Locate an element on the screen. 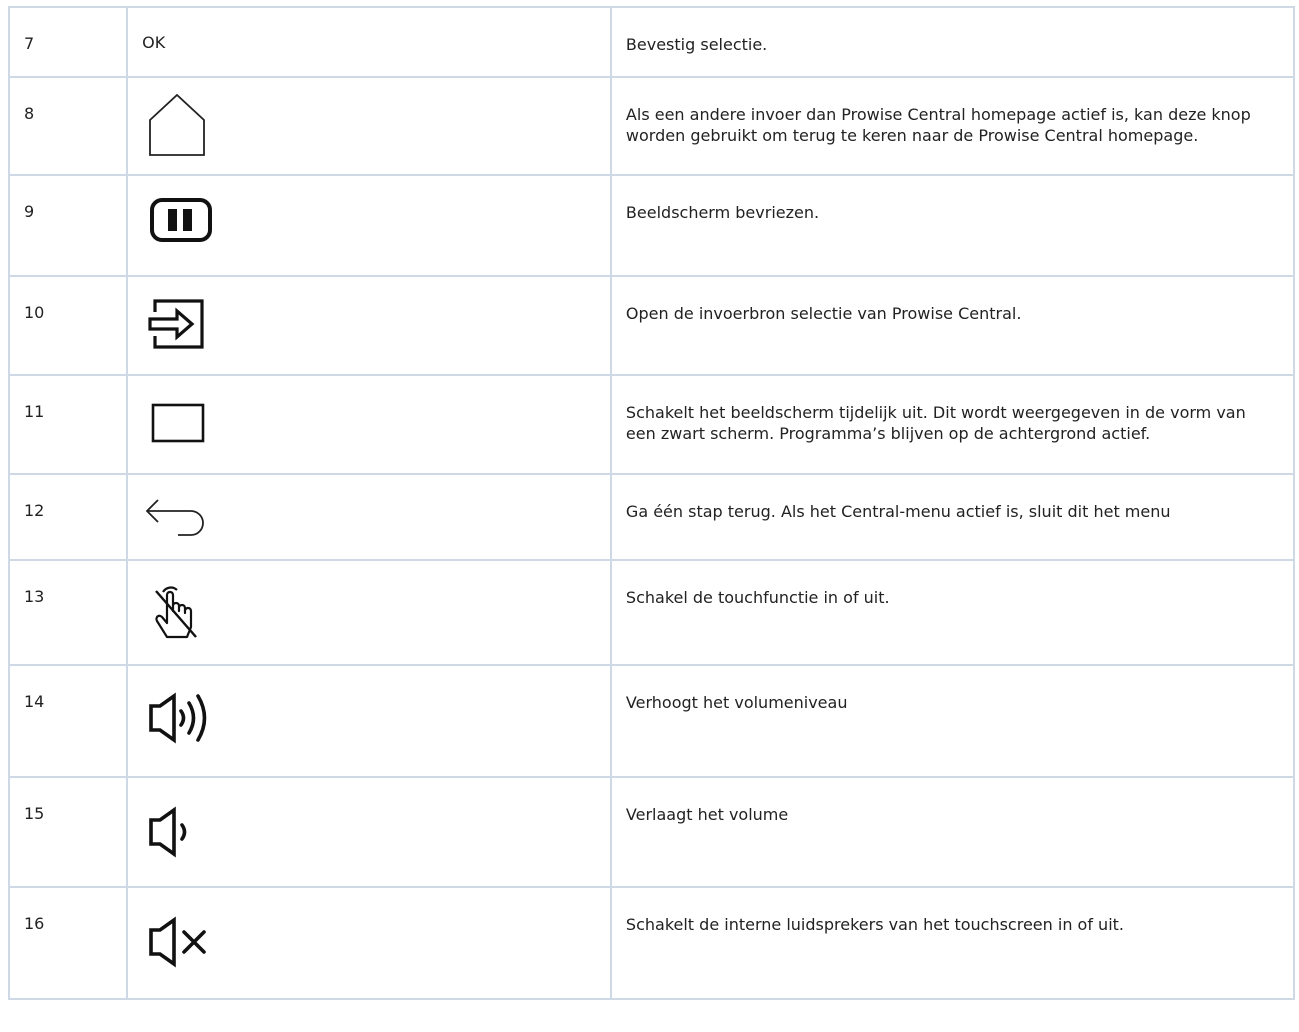 The image size is (1299, 1032). row-number: 13 is located at coordinates (68, 612).